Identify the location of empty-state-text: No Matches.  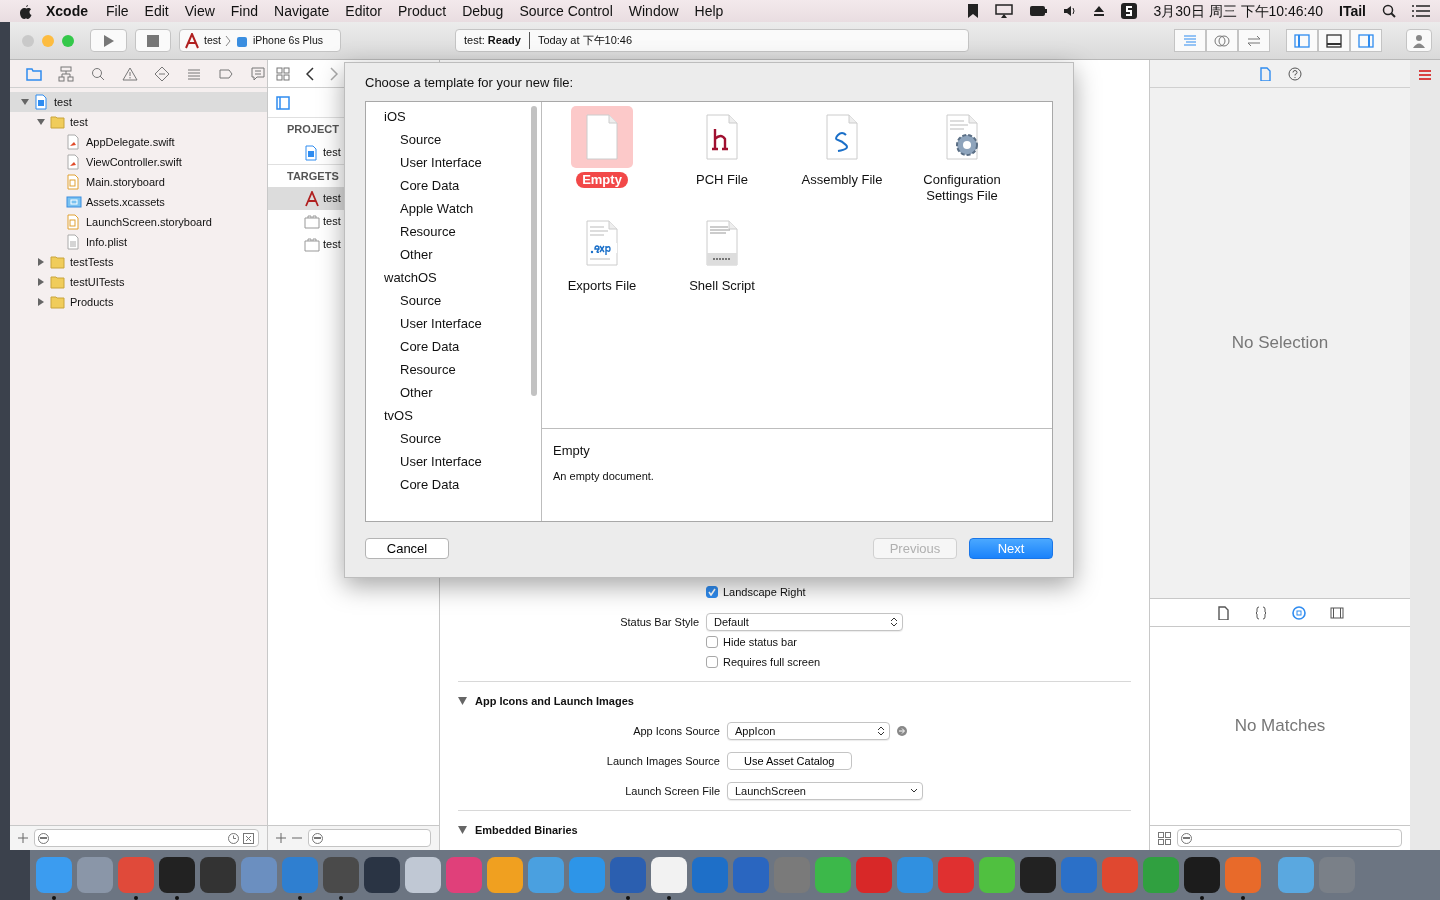
(1280, 726).